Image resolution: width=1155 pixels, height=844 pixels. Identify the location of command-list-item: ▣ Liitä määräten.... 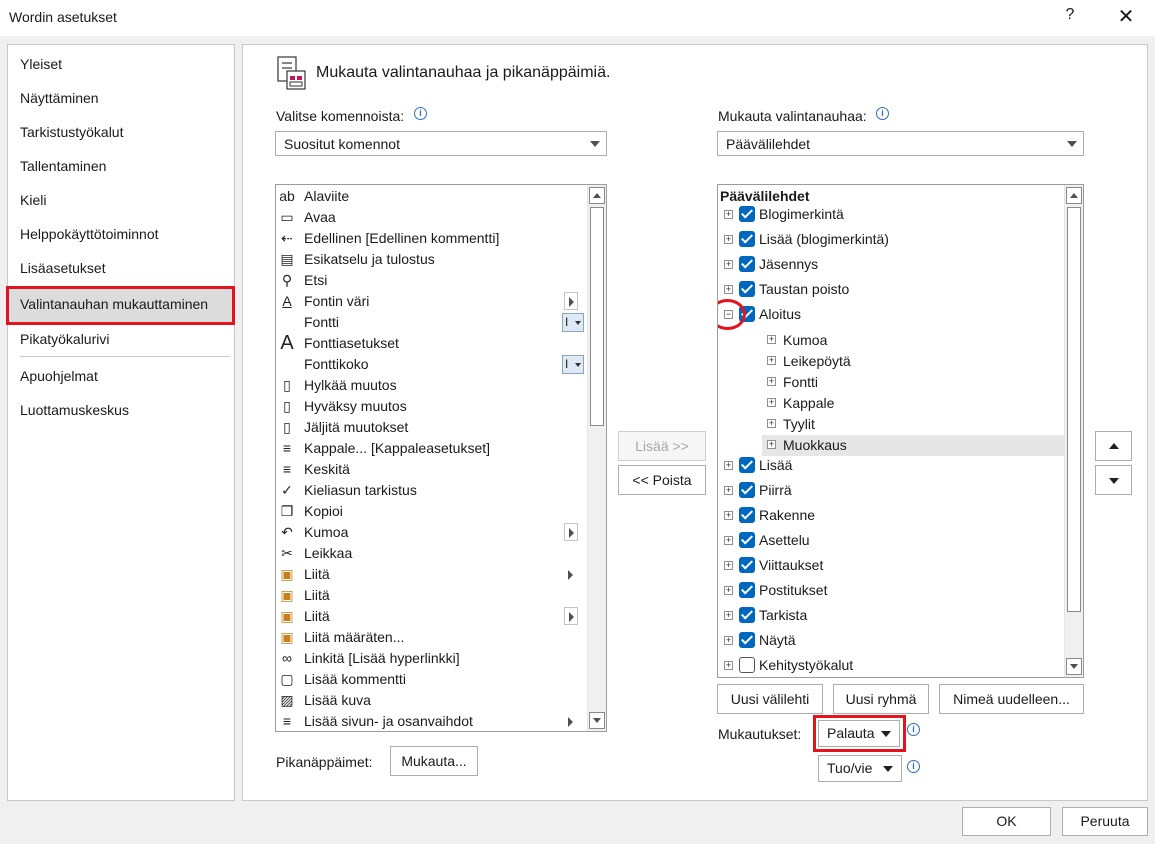
(431, 637).